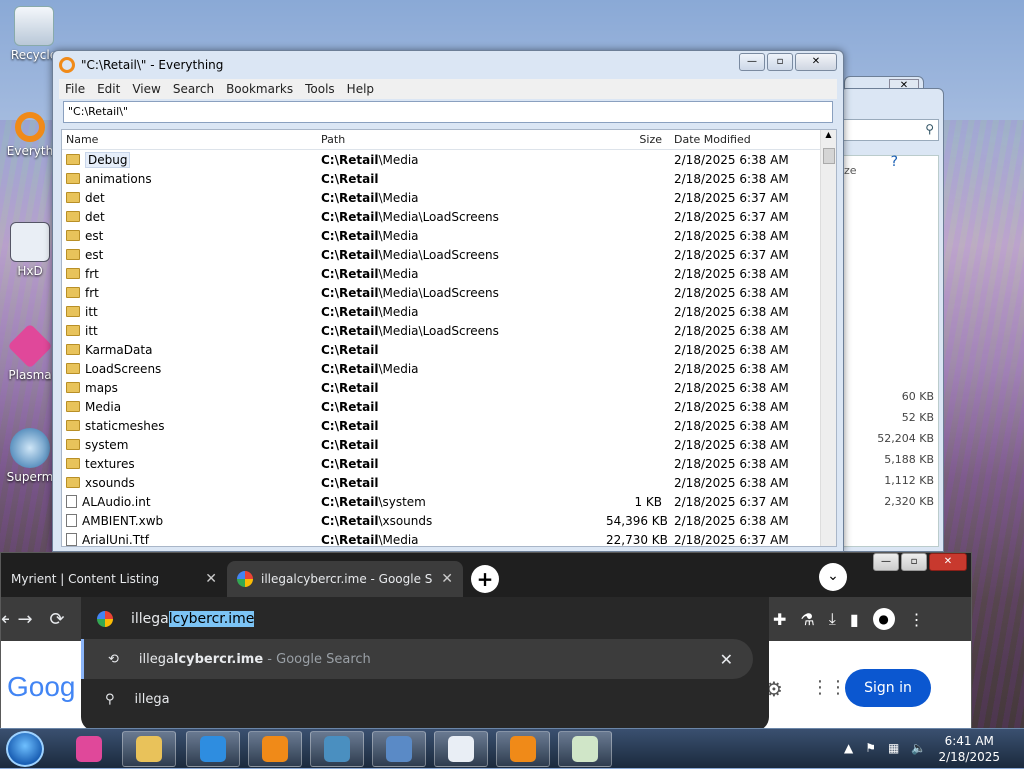 Image resolution: width=1024 pixels, height=769 pixels. I want to click on forward-icon: →, so click(25, 619).